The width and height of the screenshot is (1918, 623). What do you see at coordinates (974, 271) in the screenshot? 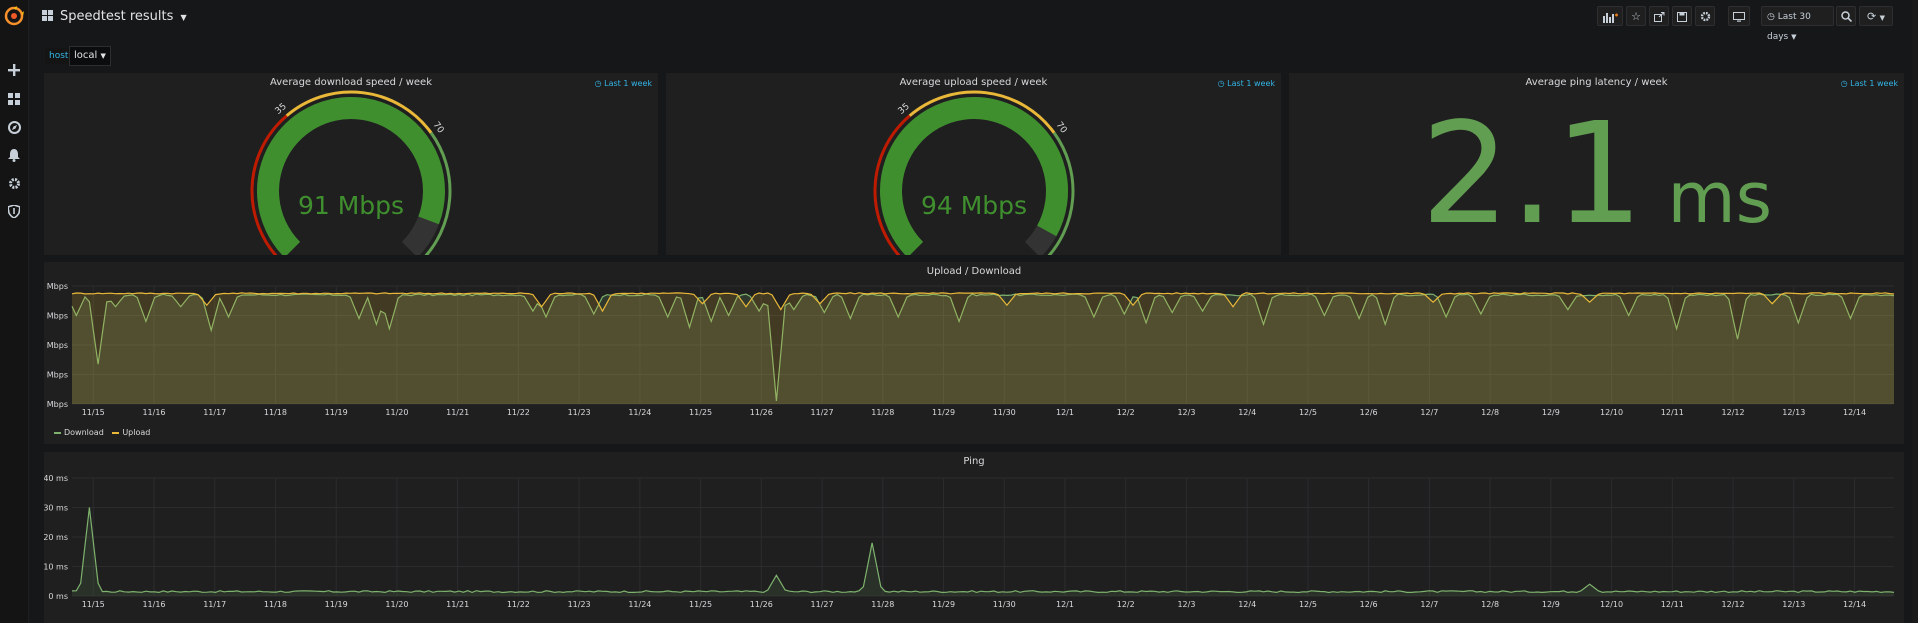
I see `panel-title: Upload / Download` at bounding box center [974, 271].